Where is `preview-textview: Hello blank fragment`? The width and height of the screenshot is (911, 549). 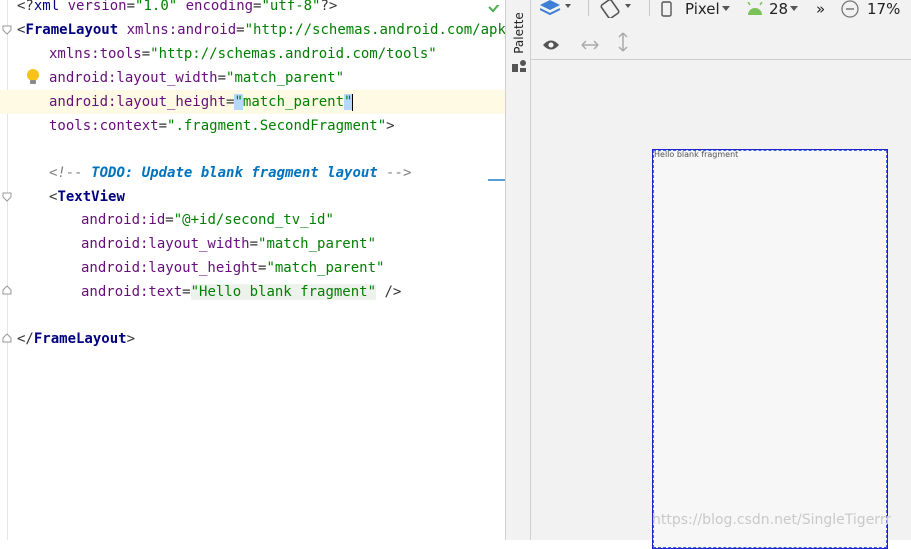
preview-textview: Hello blank fragment is located at coordinates (696, 154).